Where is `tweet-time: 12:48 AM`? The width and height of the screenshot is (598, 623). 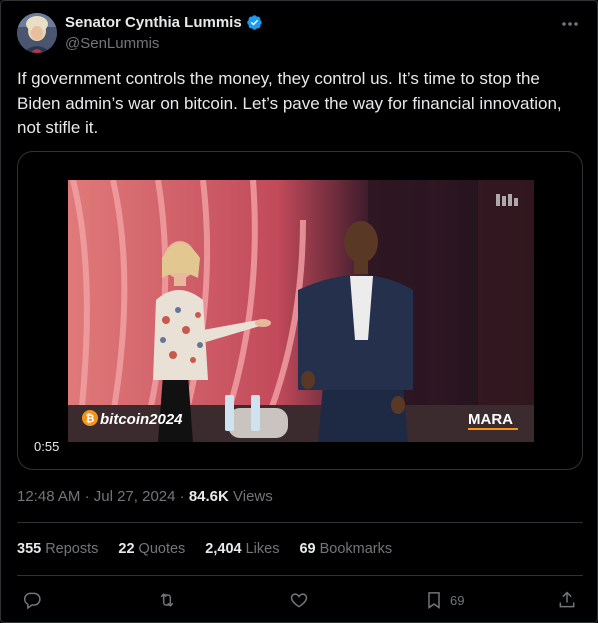 tweet-time: 12:48 AM is located at coordinates (48, 496).